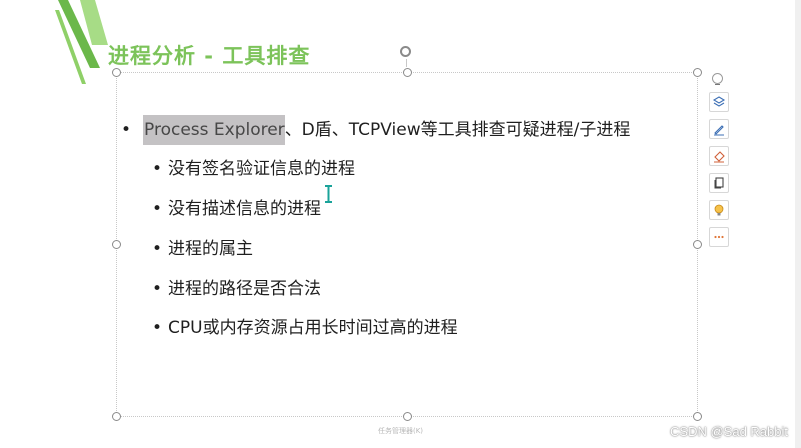  What do you see at coordinates (406, 63) in the screenshot?
I see `rotate-handle-stem` at bounding box center [406, 63].